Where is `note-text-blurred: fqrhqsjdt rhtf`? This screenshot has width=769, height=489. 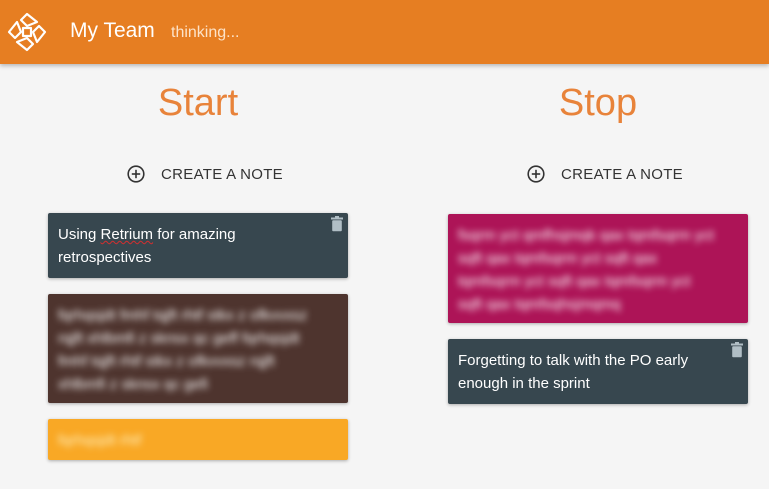
note-text-blurred: fqrhqsjdt rhtf is located at coordinates (100, 440).